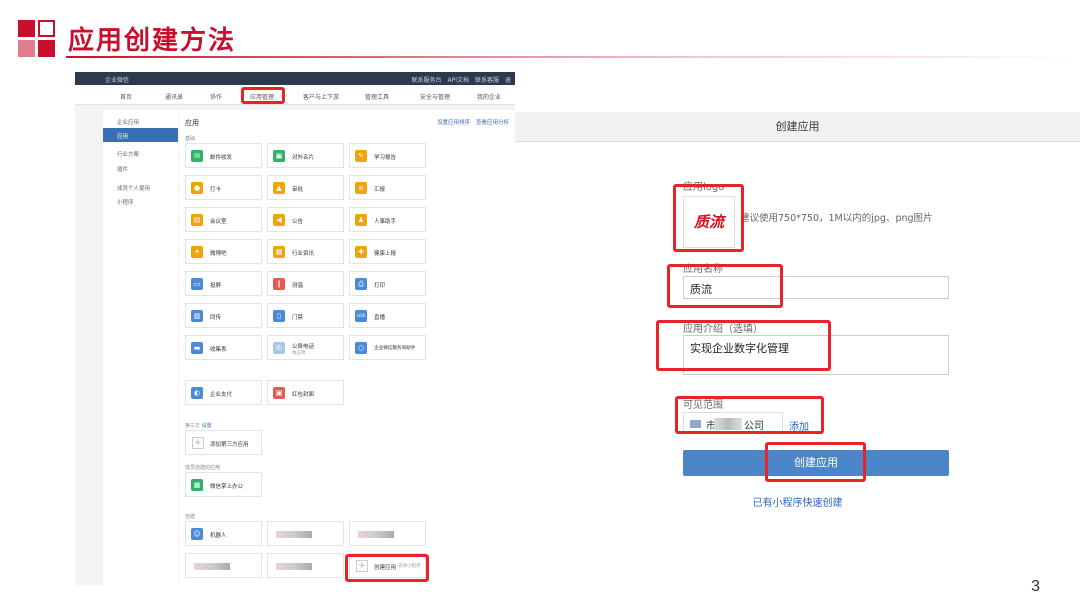 The image size is (1080, 608). Describe the element at coordinates (295, 78) in the screenshot. I see `top-bar: 企业微信 联系服务台 API文档 联系客服 退` at that location.